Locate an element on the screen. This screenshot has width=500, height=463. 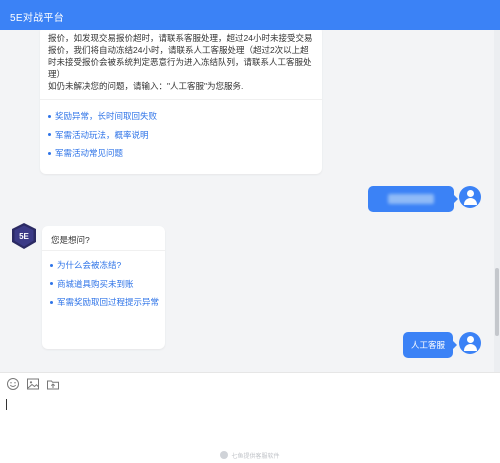
bot-question-card: 您是想问? 为什么会被冻结? 商城道具购买未到账 军需奖励取回过程提示异常 is located at coordinates (103, 287).